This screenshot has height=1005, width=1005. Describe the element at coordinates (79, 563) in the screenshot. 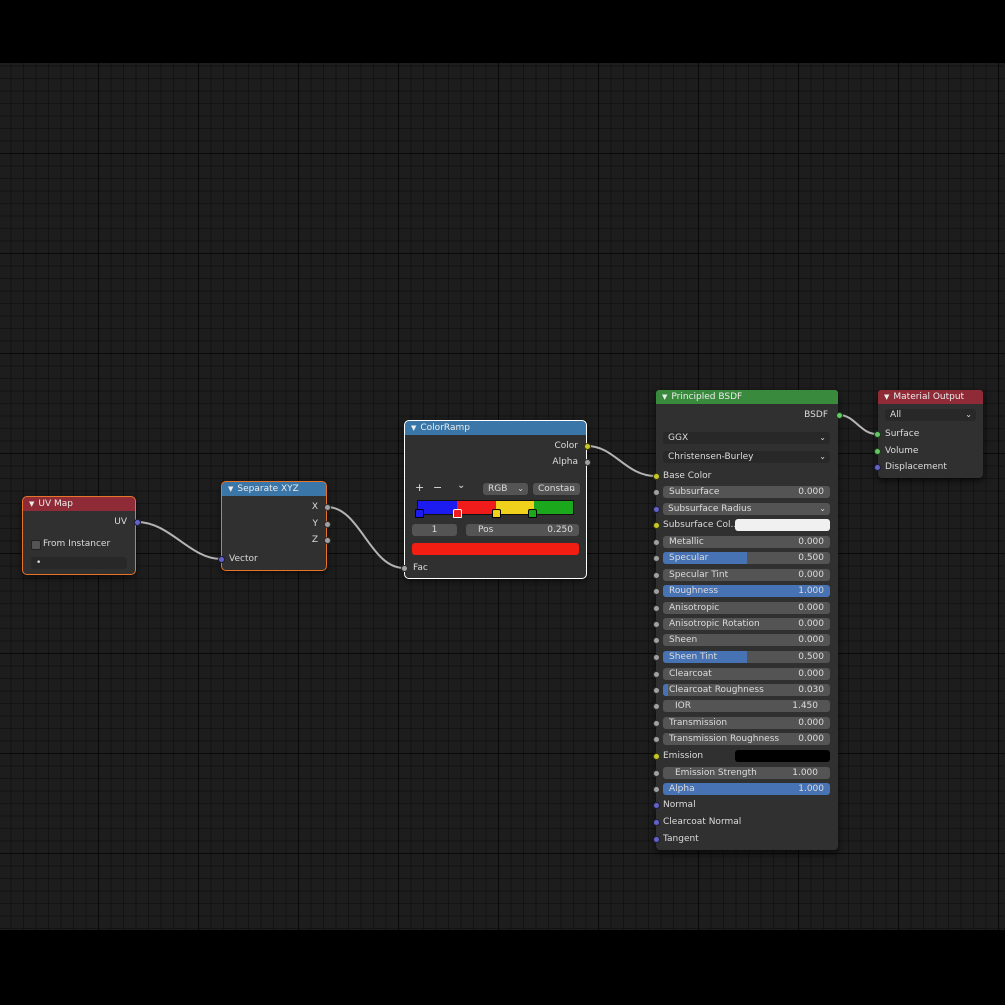

I see `uv-map-field: •` at that location.